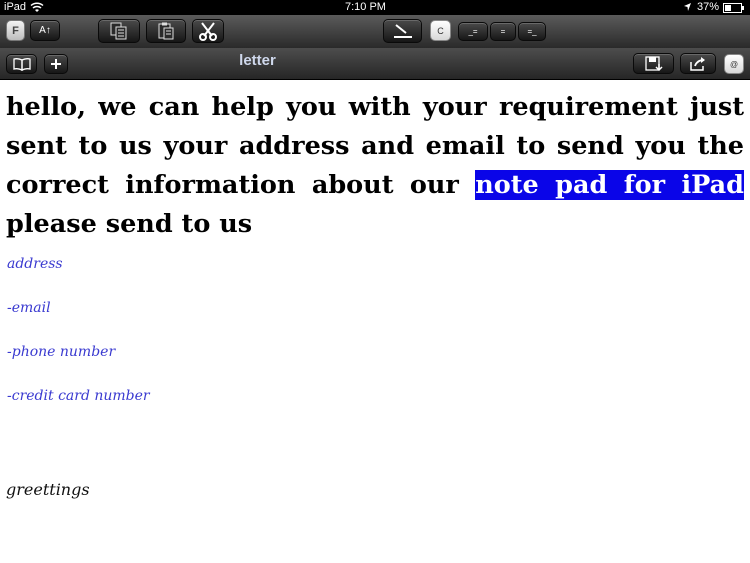 This screenshot has height=563, width=750. Describe the element at coordinates (78, 396) in the screenshot. I see `field-credit-card: -credit card number` at that location.